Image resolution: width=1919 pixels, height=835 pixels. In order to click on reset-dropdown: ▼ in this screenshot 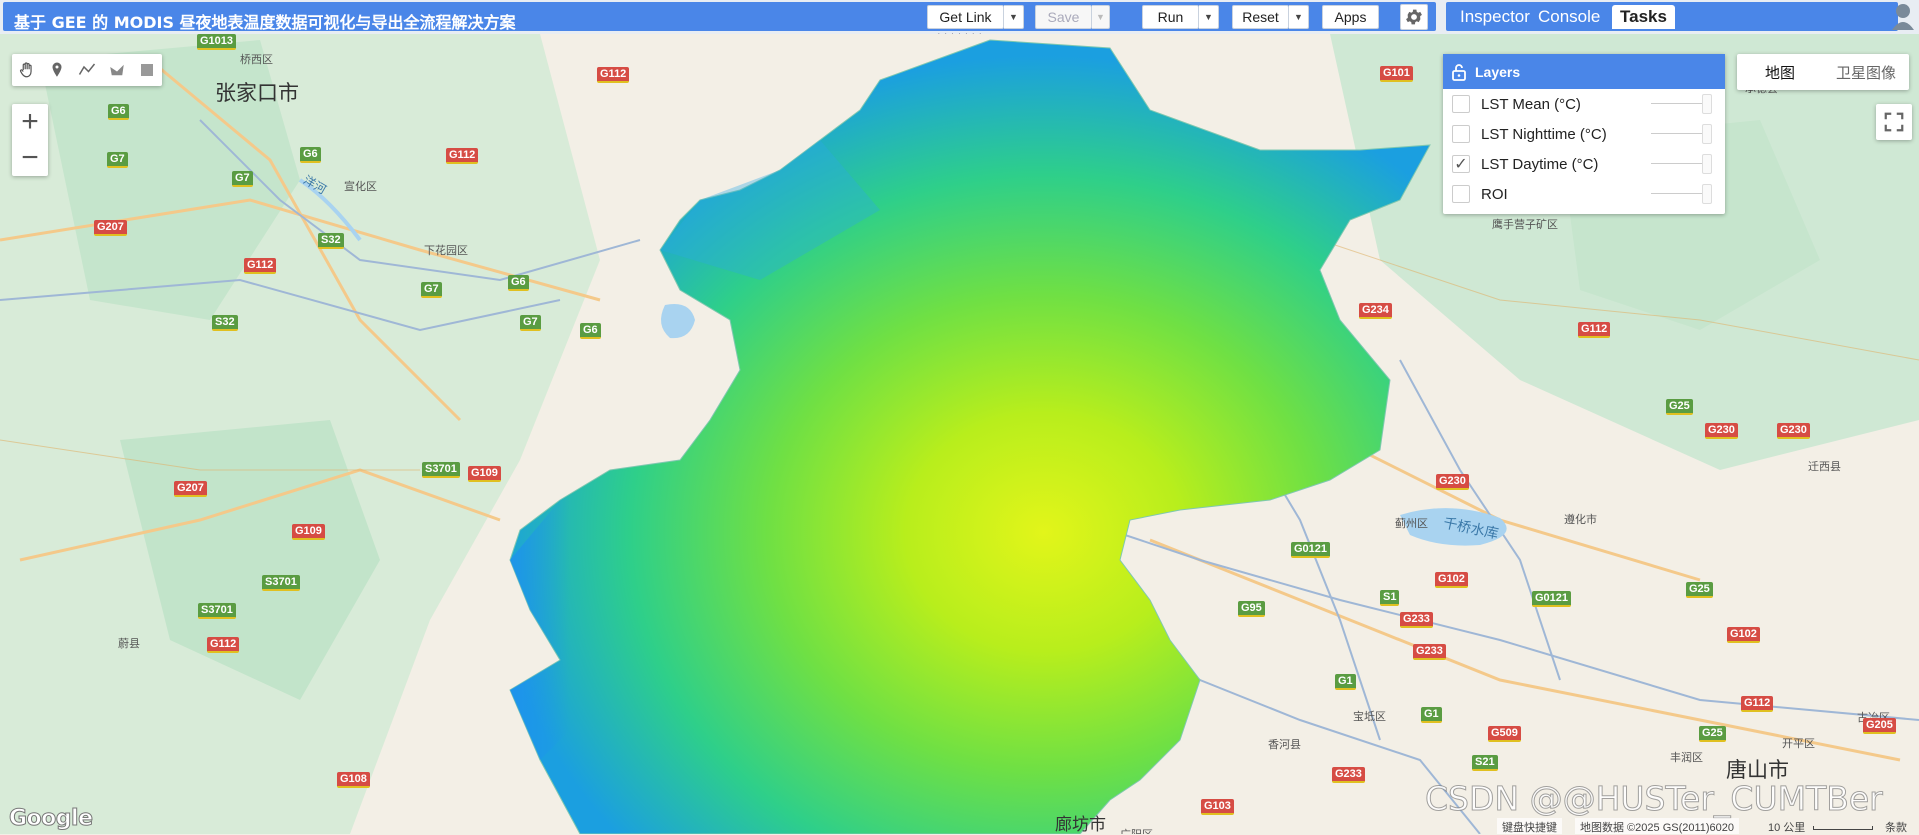, I will do `click(1299, 17)`.